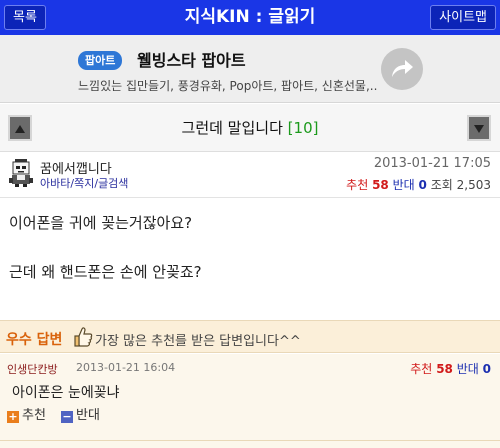 This screenshot has height=448, width=500. What do you see at coordinates (101, 223) in the screenshot?
I see `post-body-line: 이어폰을 귀에 꽂는거잖아요?` at bounding box center [101, 223].